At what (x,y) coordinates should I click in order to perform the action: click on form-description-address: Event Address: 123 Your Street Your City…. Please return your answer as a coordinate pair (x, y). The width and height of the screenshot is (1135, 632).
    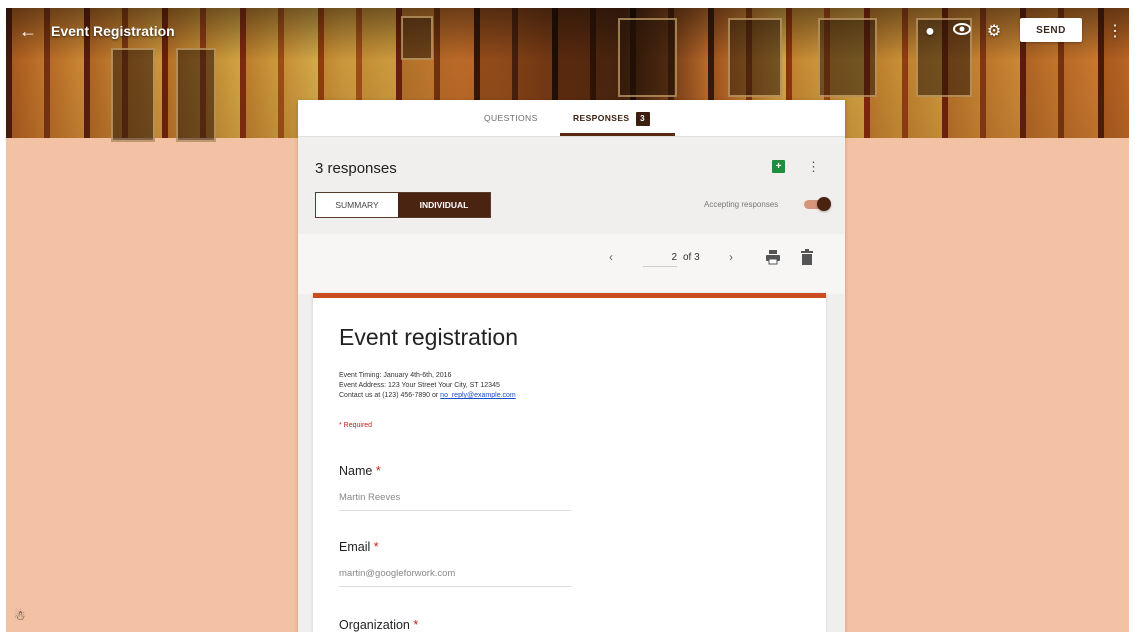
    Looking at the image, I should click on (419, 385).